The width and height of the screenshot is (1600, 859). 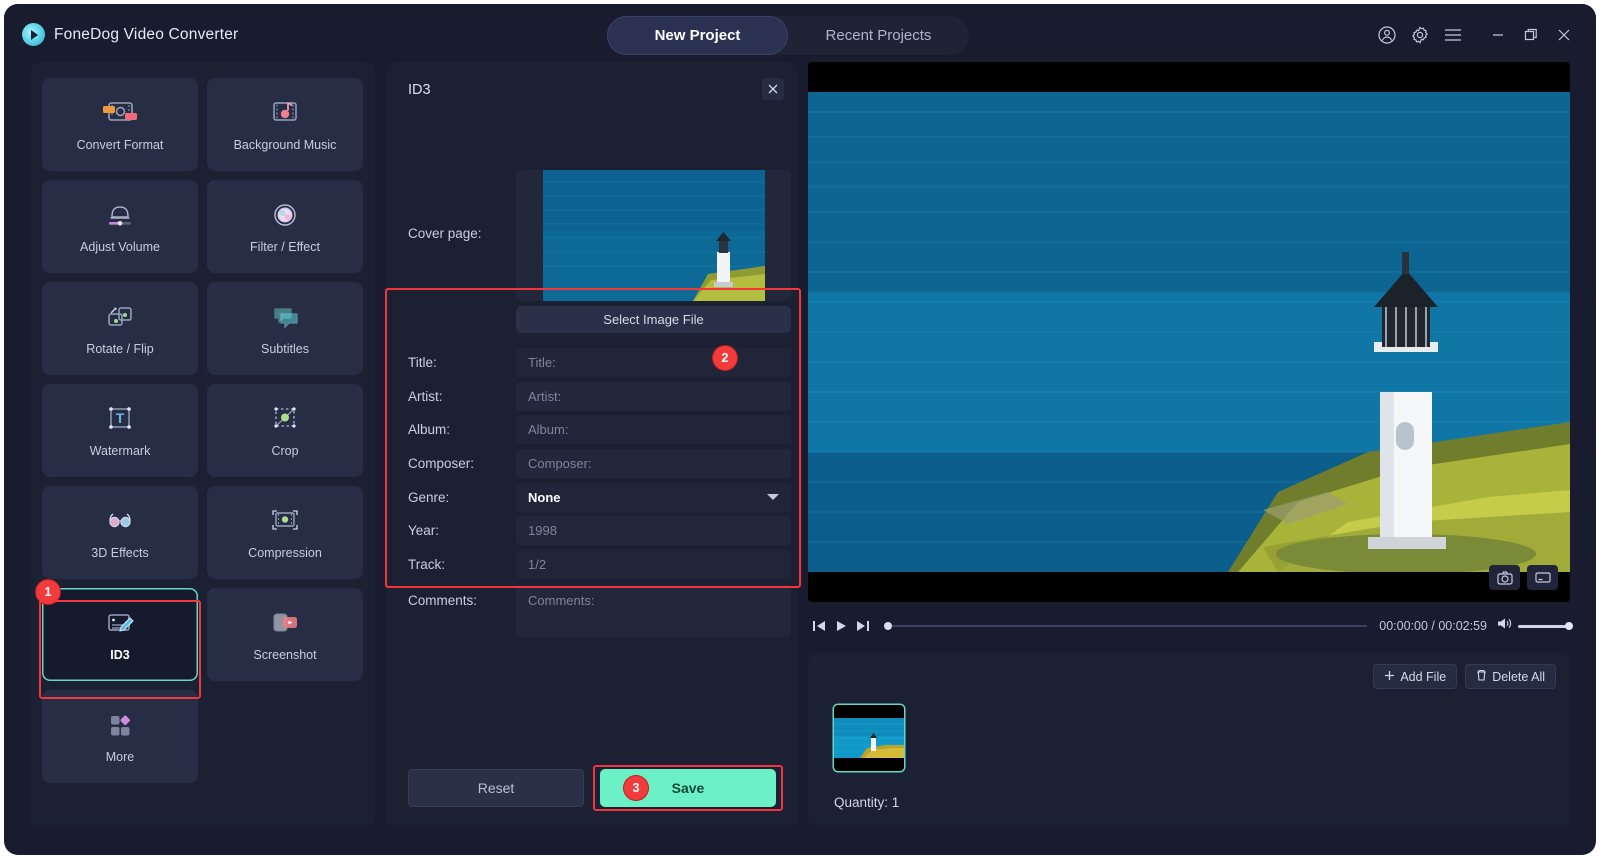 I want to click on add-file-label: Add File, so click(x=1423, y=676).